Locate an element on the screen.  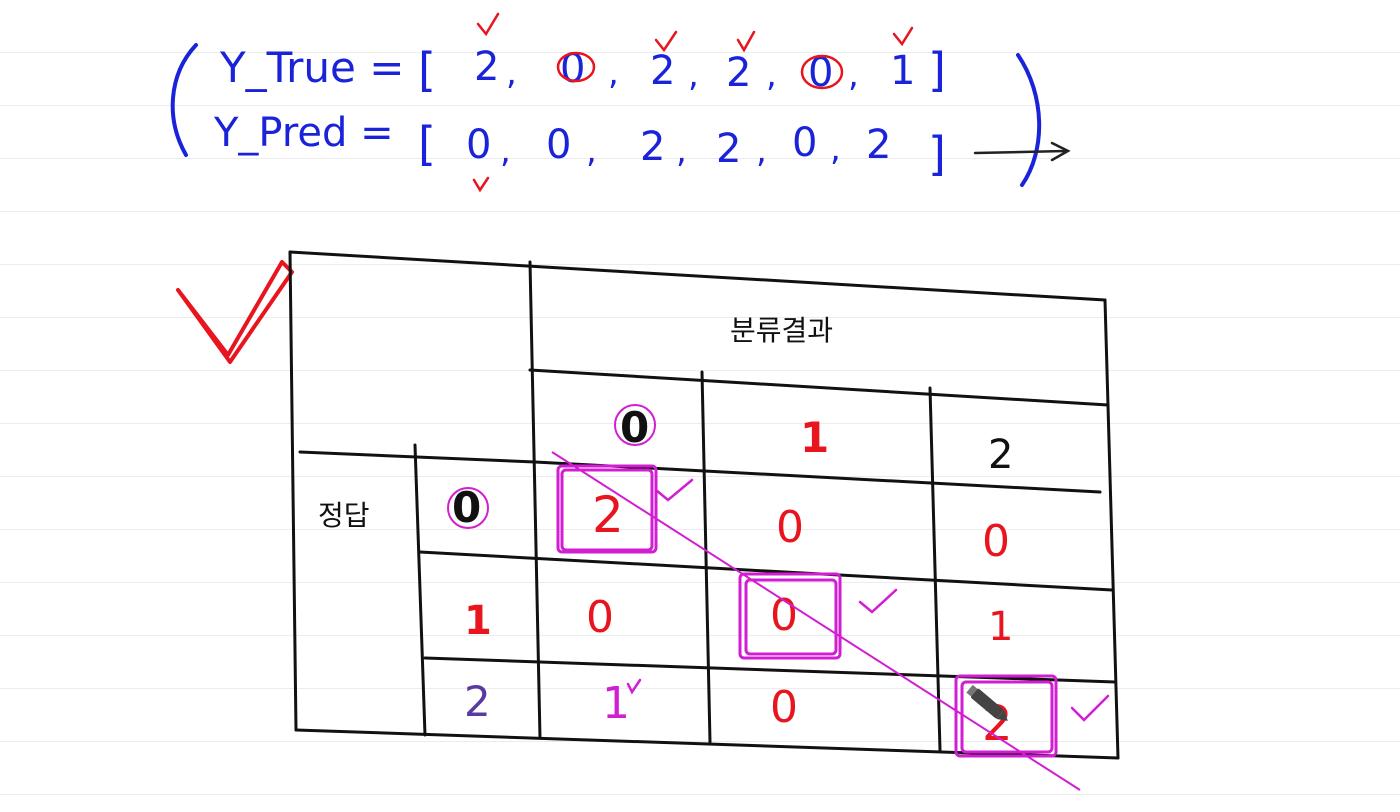
y-true-close-bracket: ] is located at coordinates (937, 70).